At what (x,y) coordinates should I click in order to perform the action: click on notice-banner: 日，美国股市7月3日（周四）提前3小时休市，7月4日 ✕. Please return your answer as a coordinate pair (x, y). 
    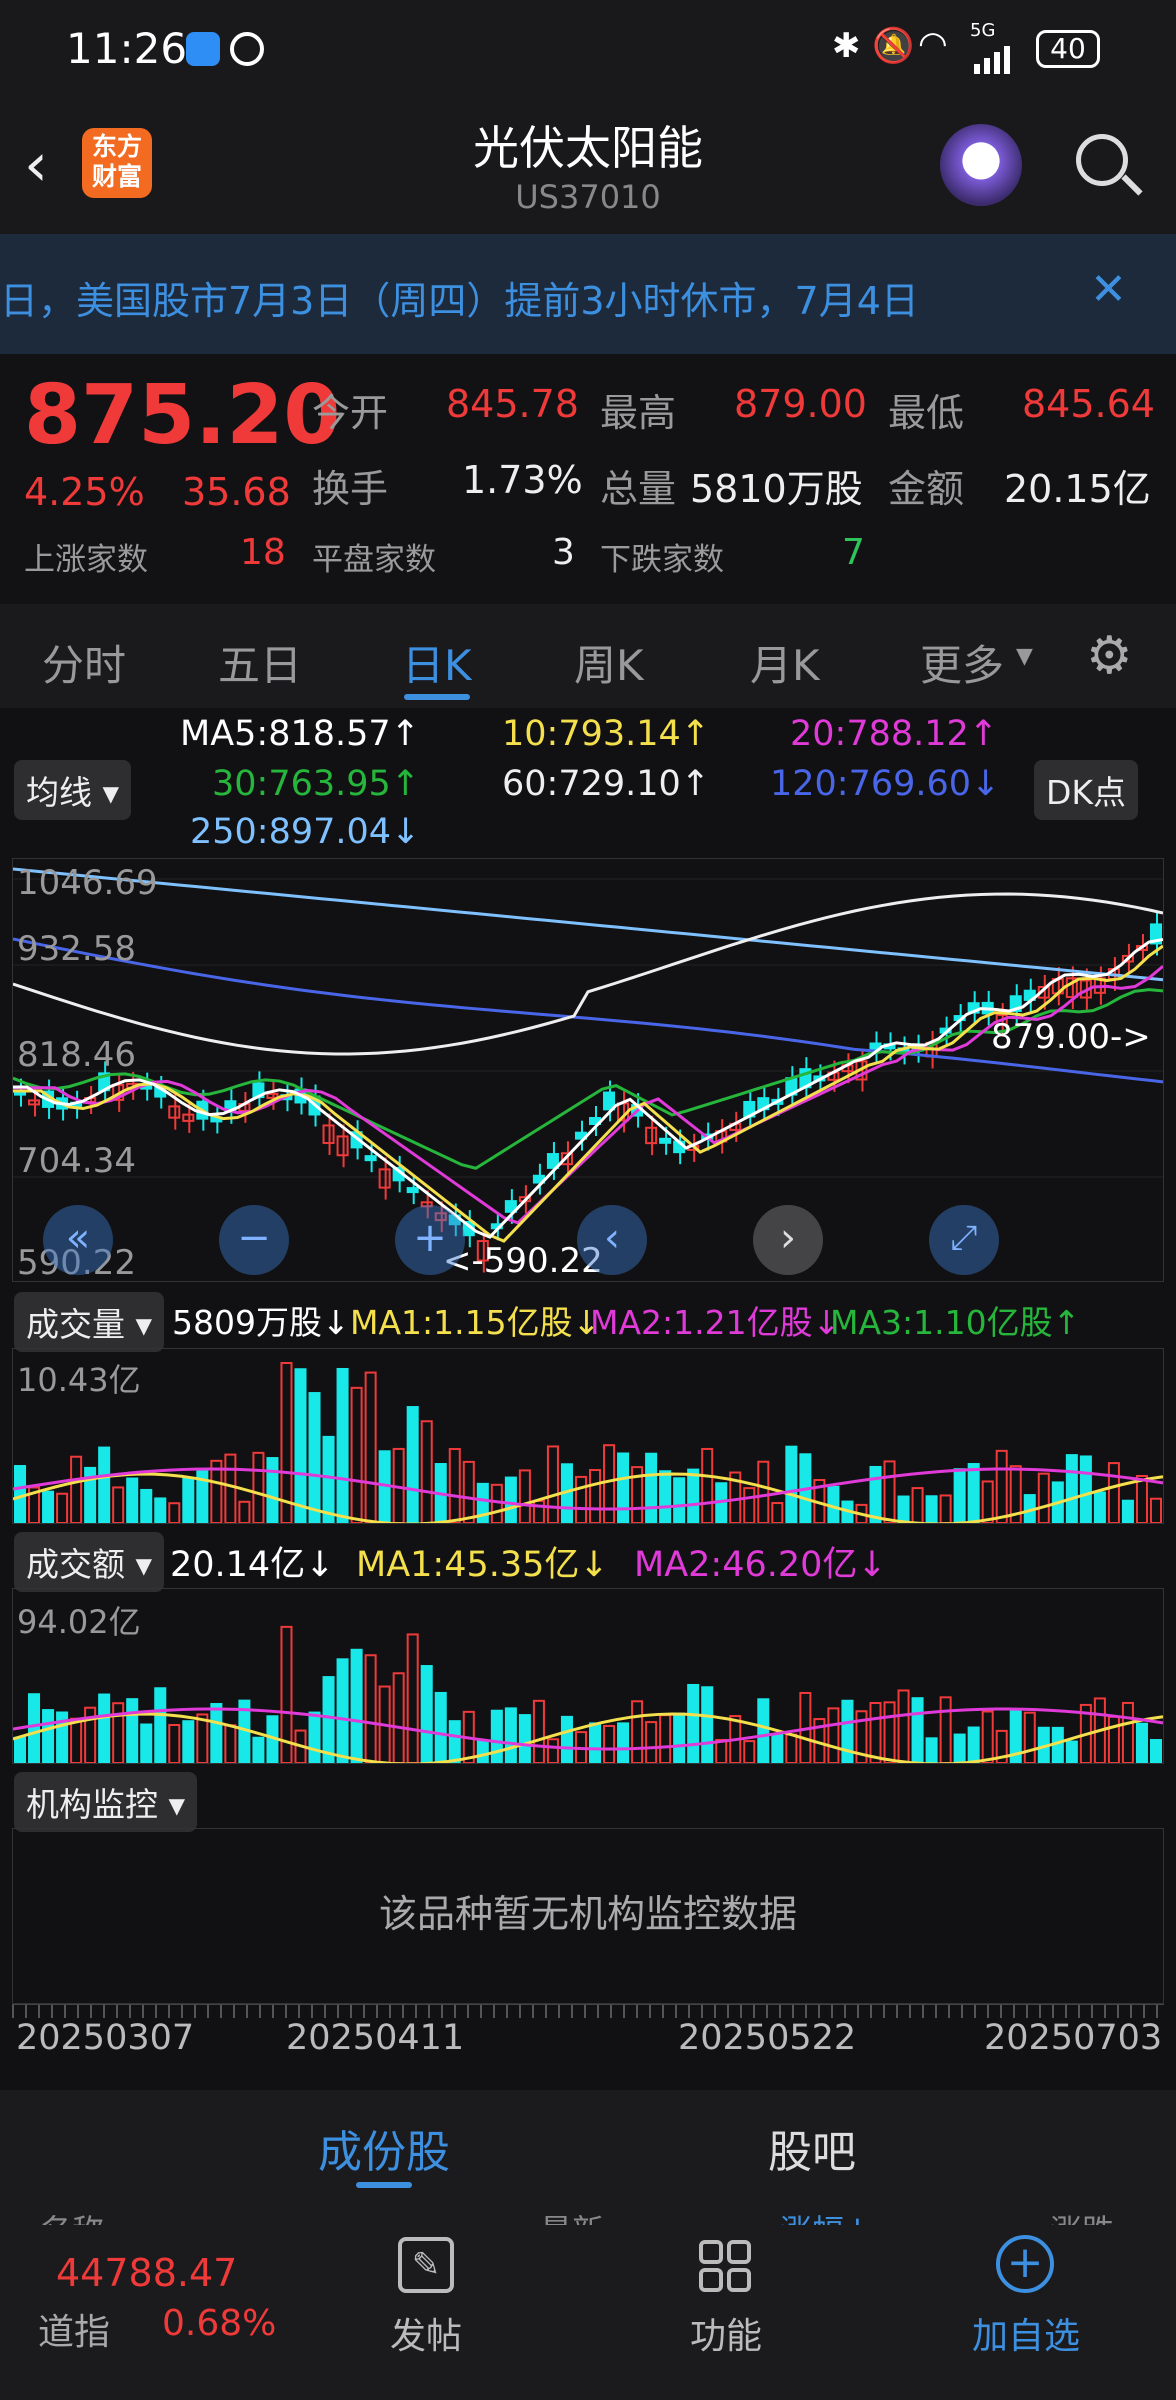
    Looking at the image, I should click on (588, 294).